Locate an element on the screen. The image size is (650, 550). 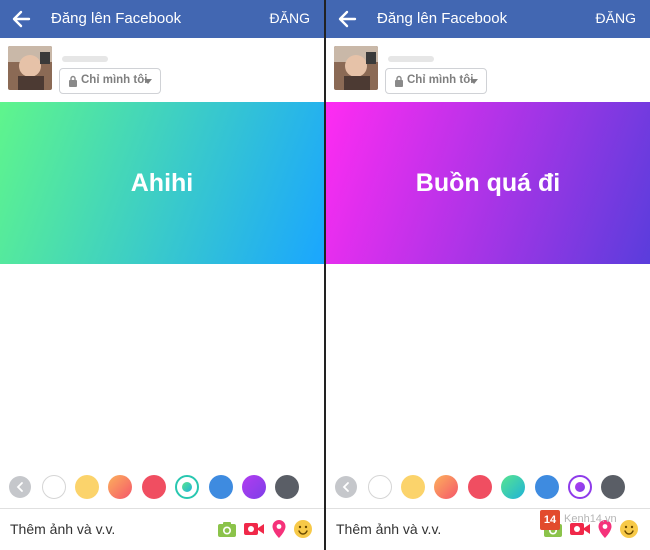
status-text: Ahihi is located at coordinates (162, 183).